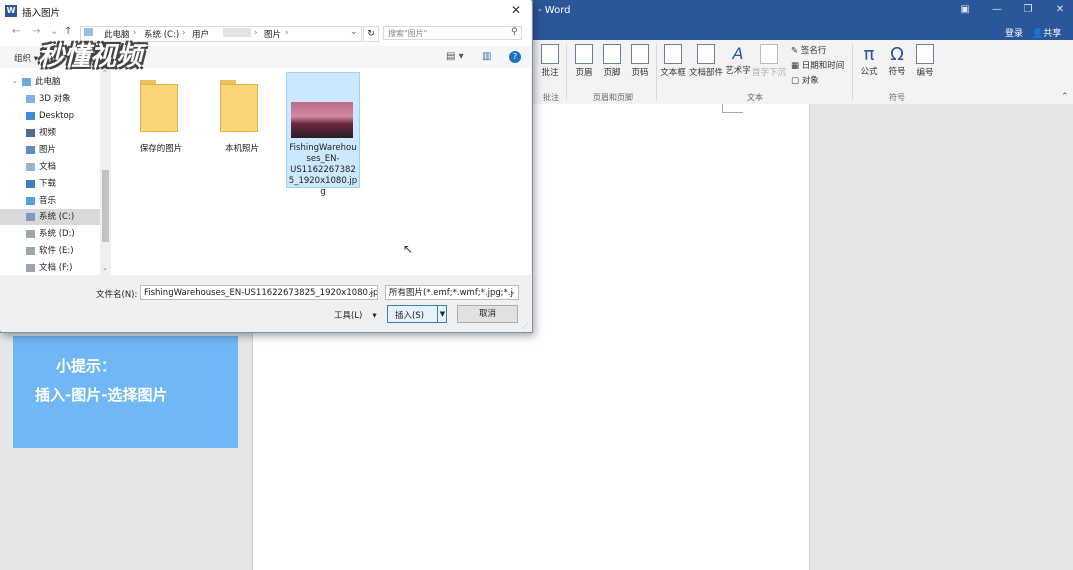  I want to click on breadcrumb-users: 用户, so click(200, 34).